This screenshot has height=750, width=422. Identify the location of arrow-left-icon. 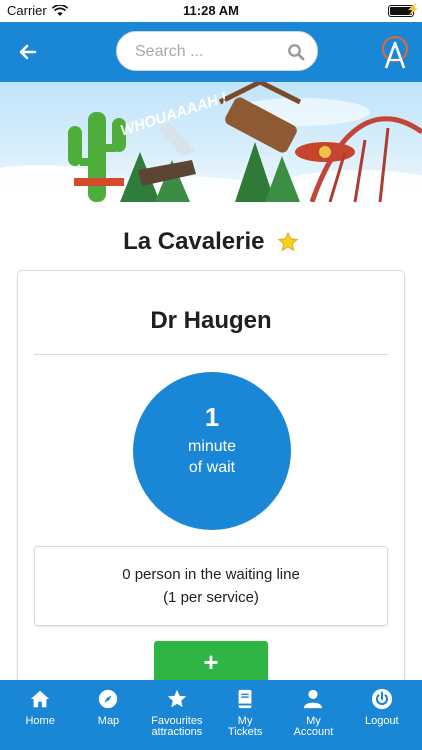
(28, 52).